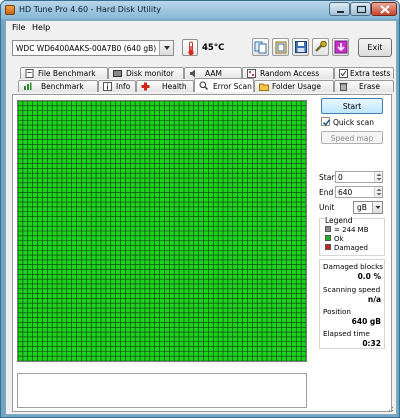 This screenshot has width=400, height=418. What do you see at coordinates (328, 247) in the screenshot?
I see `legend-swatch-damaged` at bounding box center [328, 247].